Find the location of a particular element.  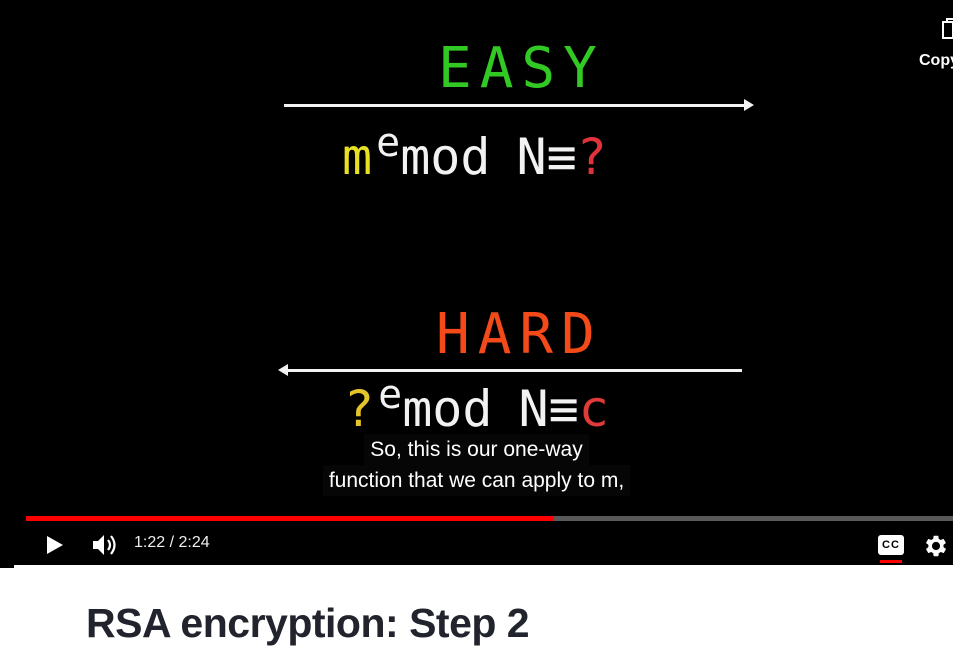

time-display: 1:22 / 2:24 is located at coordinates (172, 542).